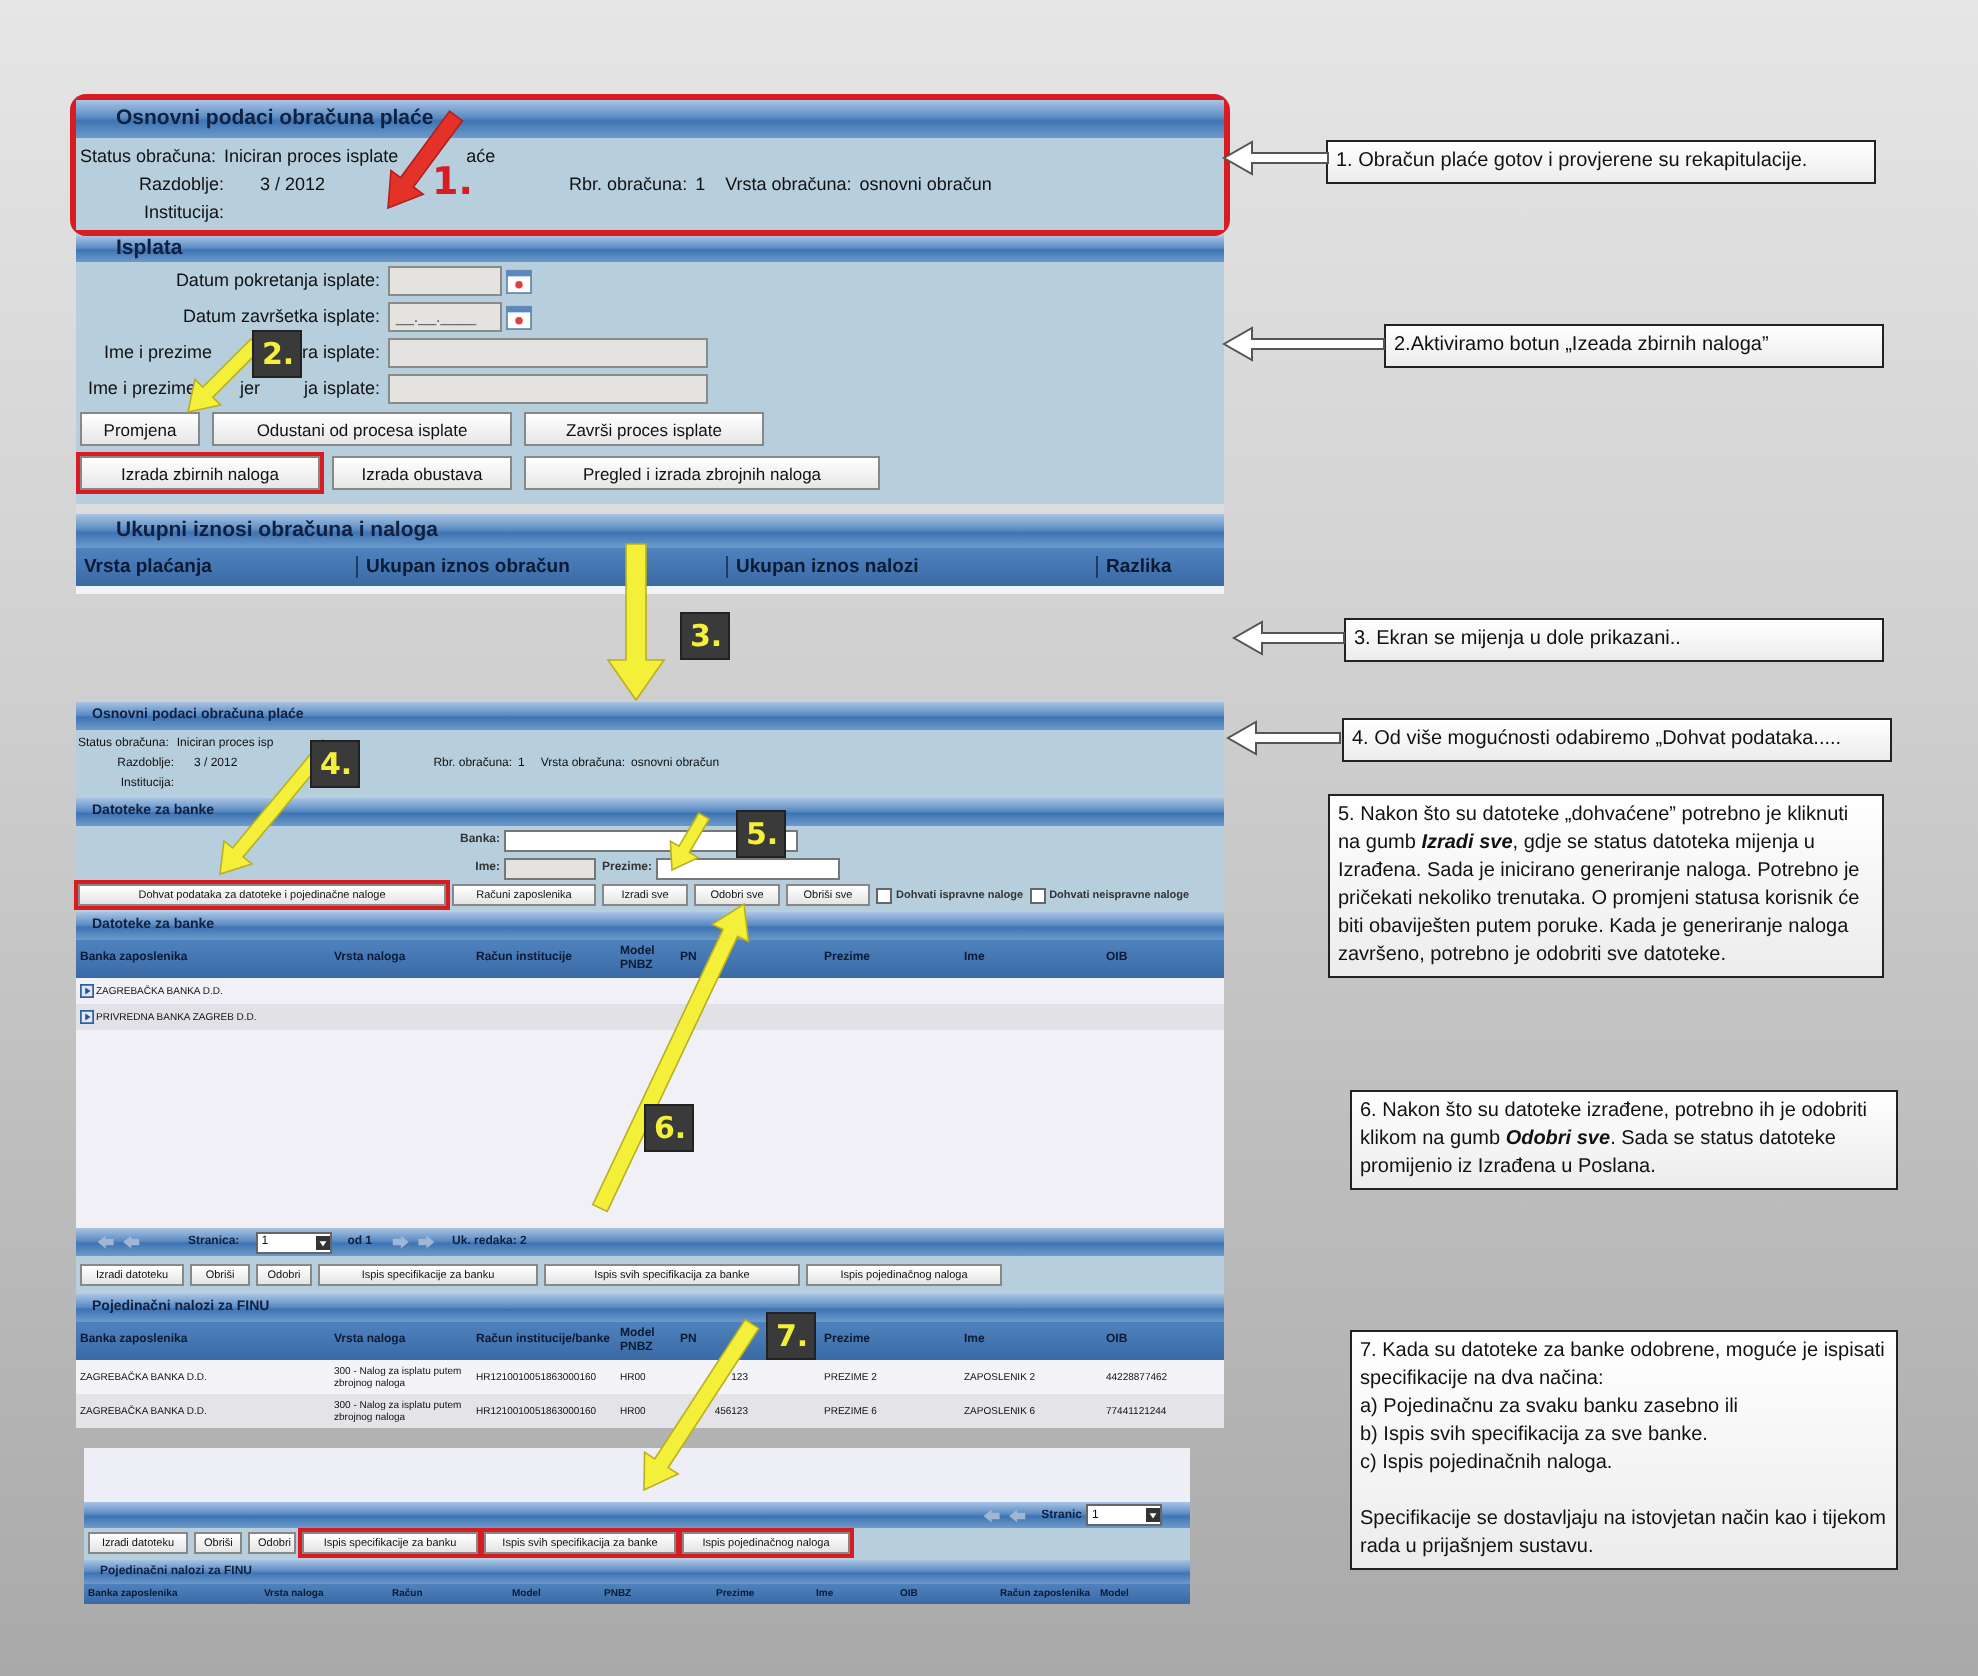 The image size is (1978, 1676). What do you see at coordinates (180, 185) in the screenshot?
I see `field-label: Razdoblje:` at bounding box center [180, 185].